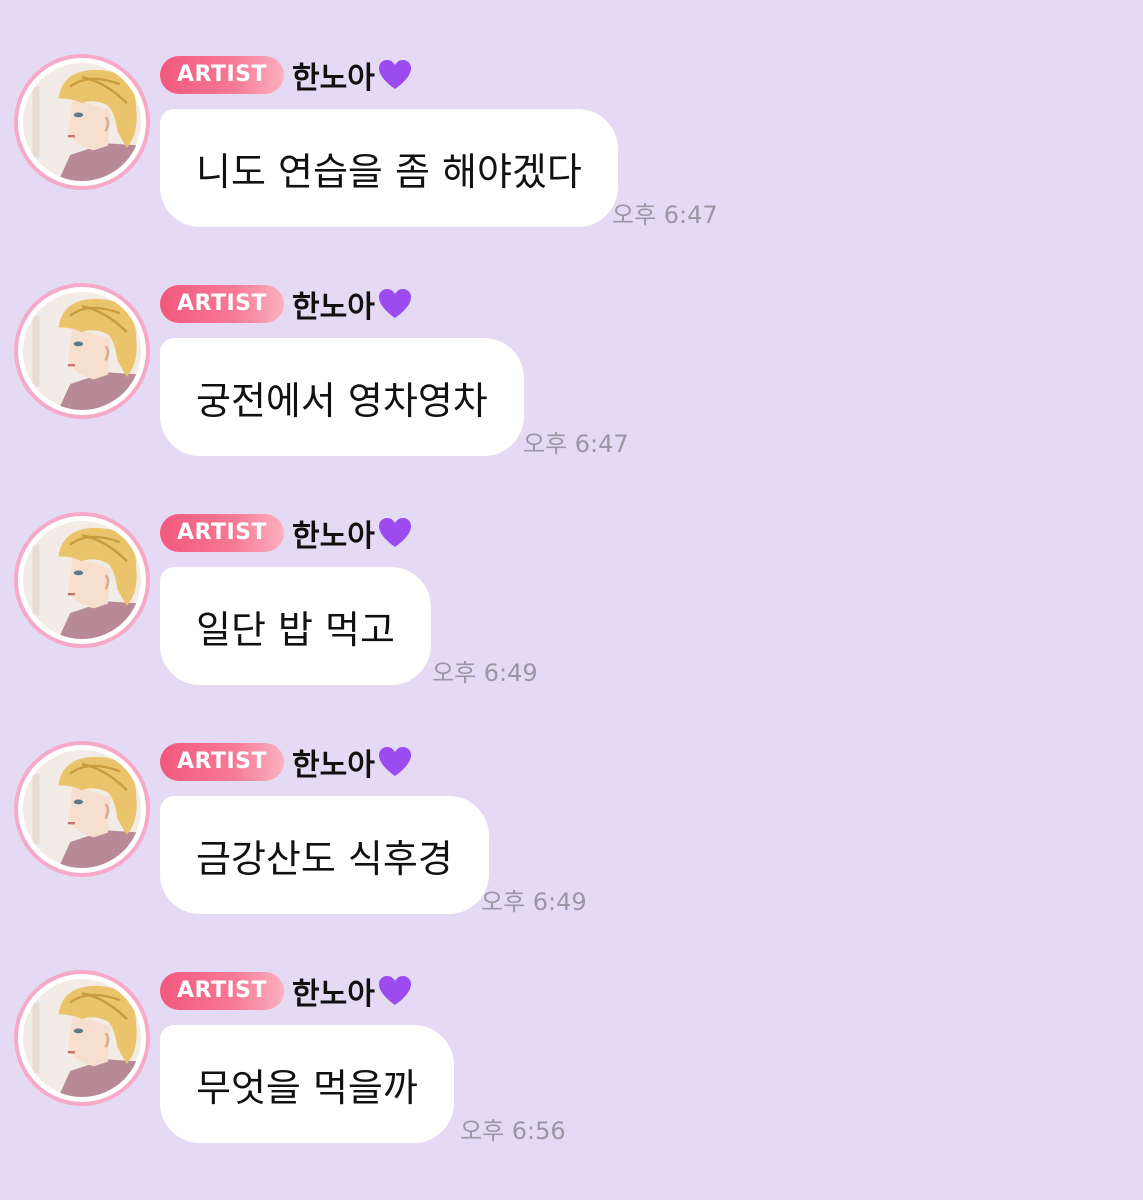  I want to click on message-bubble: 금강산도 식후경, so click(324, 855).